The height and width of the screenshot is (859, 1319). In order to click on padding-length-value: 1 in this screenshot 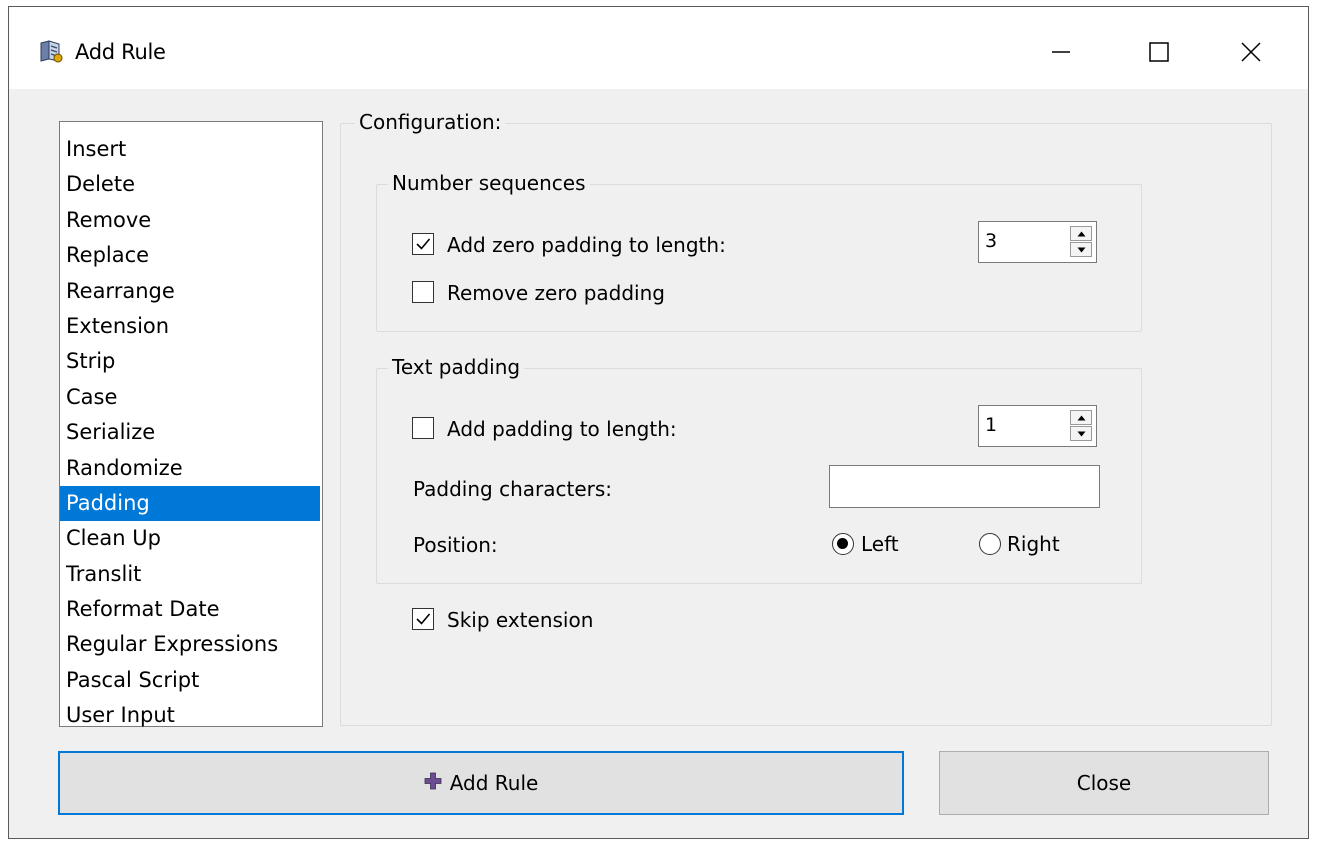, I will do `click(991, 425)`.